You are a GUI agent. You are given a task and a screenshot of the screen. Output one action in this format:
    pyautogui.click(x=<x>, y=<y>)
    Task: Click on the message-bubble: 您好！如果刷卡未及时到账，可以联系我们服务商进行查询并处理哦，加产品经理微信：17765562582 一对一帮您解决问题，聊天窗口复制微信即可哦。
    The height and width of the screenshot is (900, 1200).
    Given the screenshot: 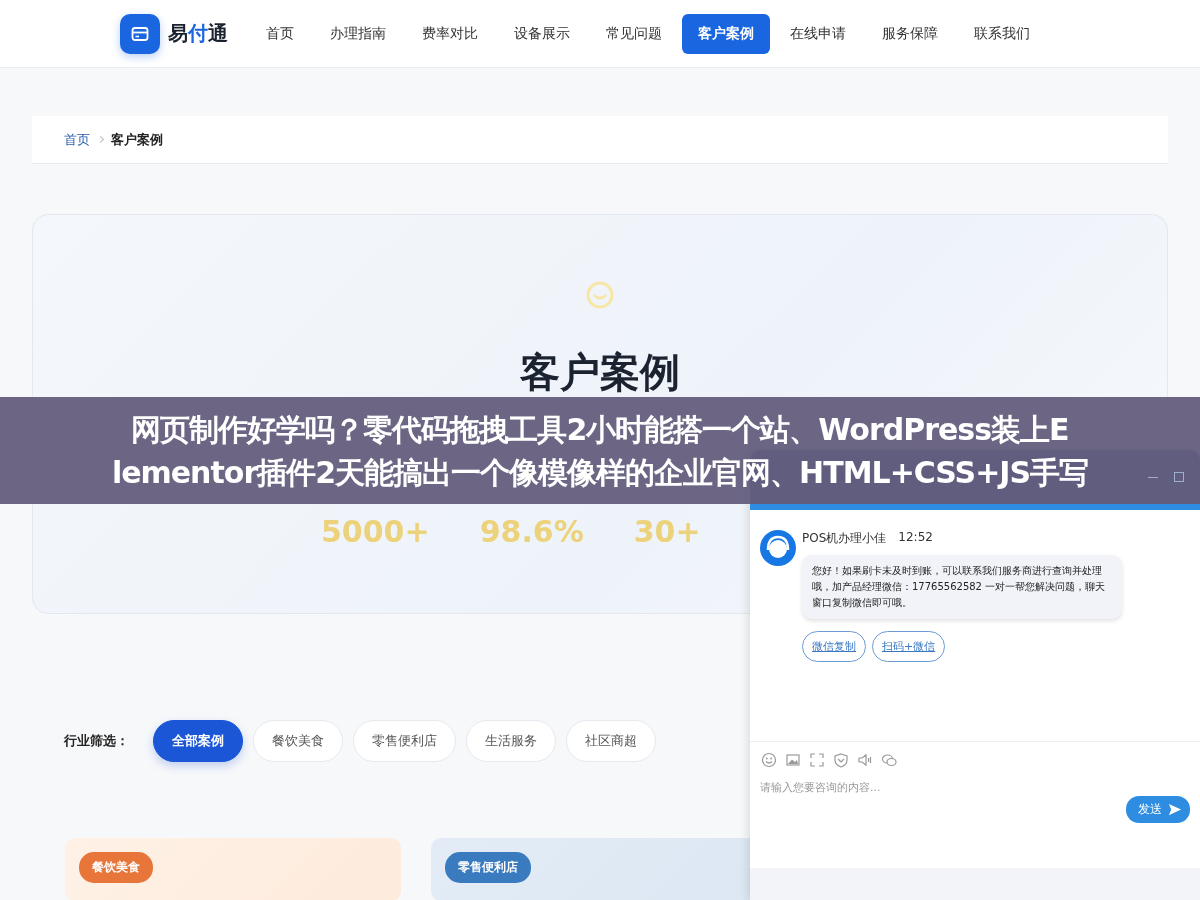 What is the action you would take?
    pyautogui.click(x=962, y=587)
    